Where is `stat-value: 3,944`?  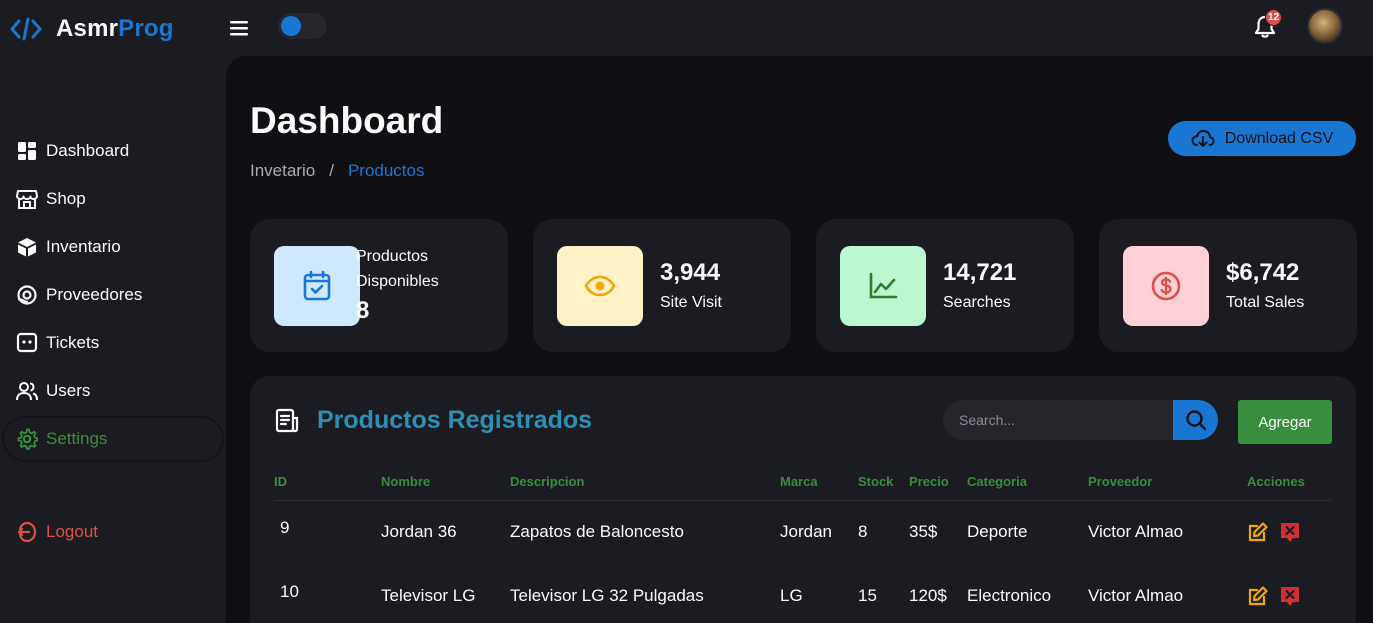 stat-value: 3,944 is located at coordinates (690, 272).